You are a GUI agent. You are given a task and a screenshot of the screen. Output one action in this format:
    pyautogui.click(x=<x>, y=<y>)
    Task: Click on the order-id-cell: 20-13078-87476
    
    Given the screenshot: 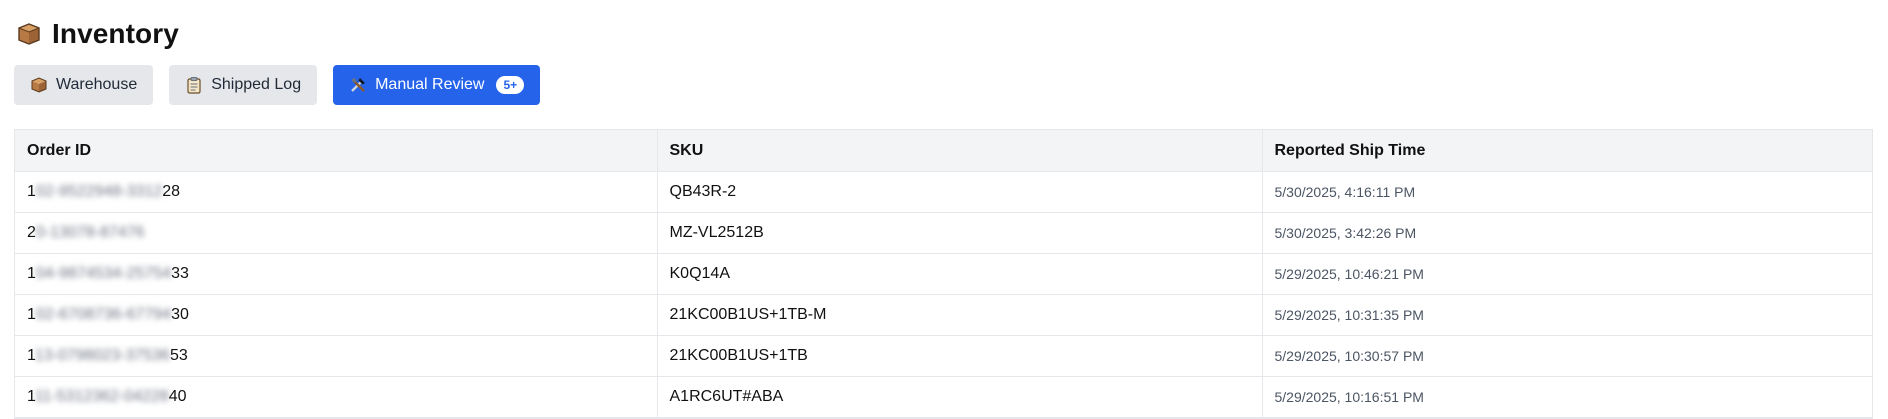 What is the action you would take?
    pyautogui.click(x=336, y=233)
    